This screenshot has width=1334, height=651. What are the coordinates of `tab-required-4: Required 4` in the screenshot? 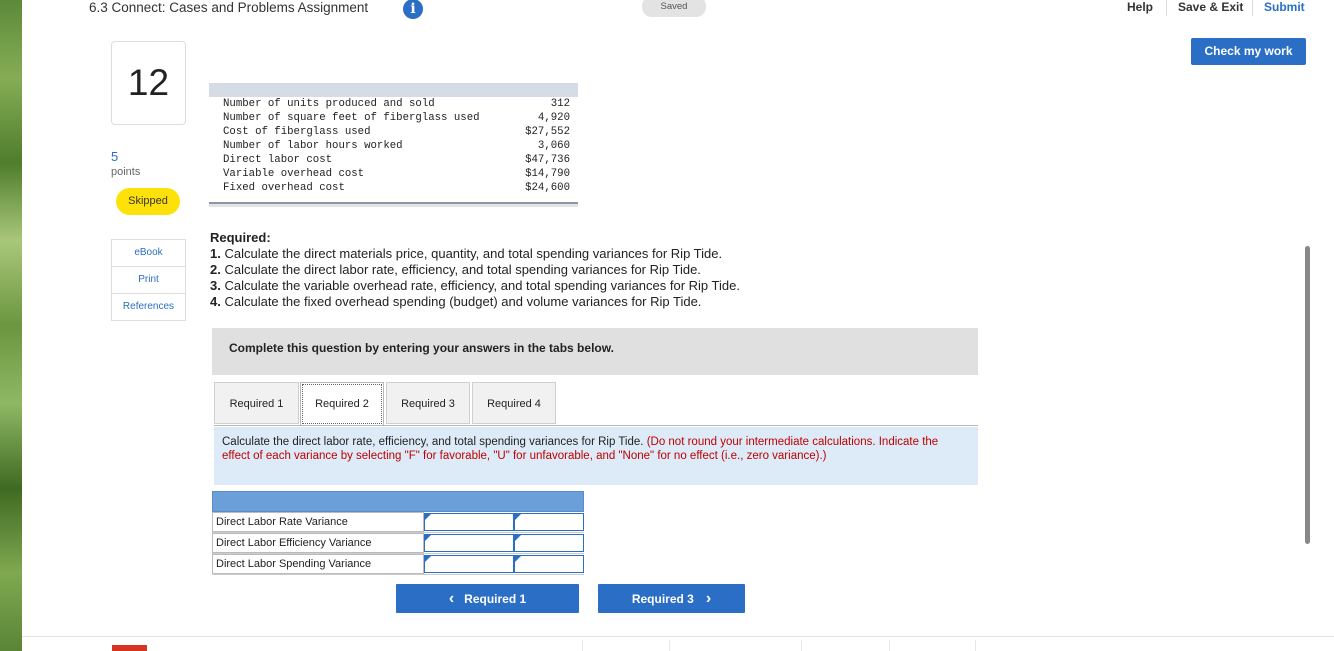 It's located at (514, 403).